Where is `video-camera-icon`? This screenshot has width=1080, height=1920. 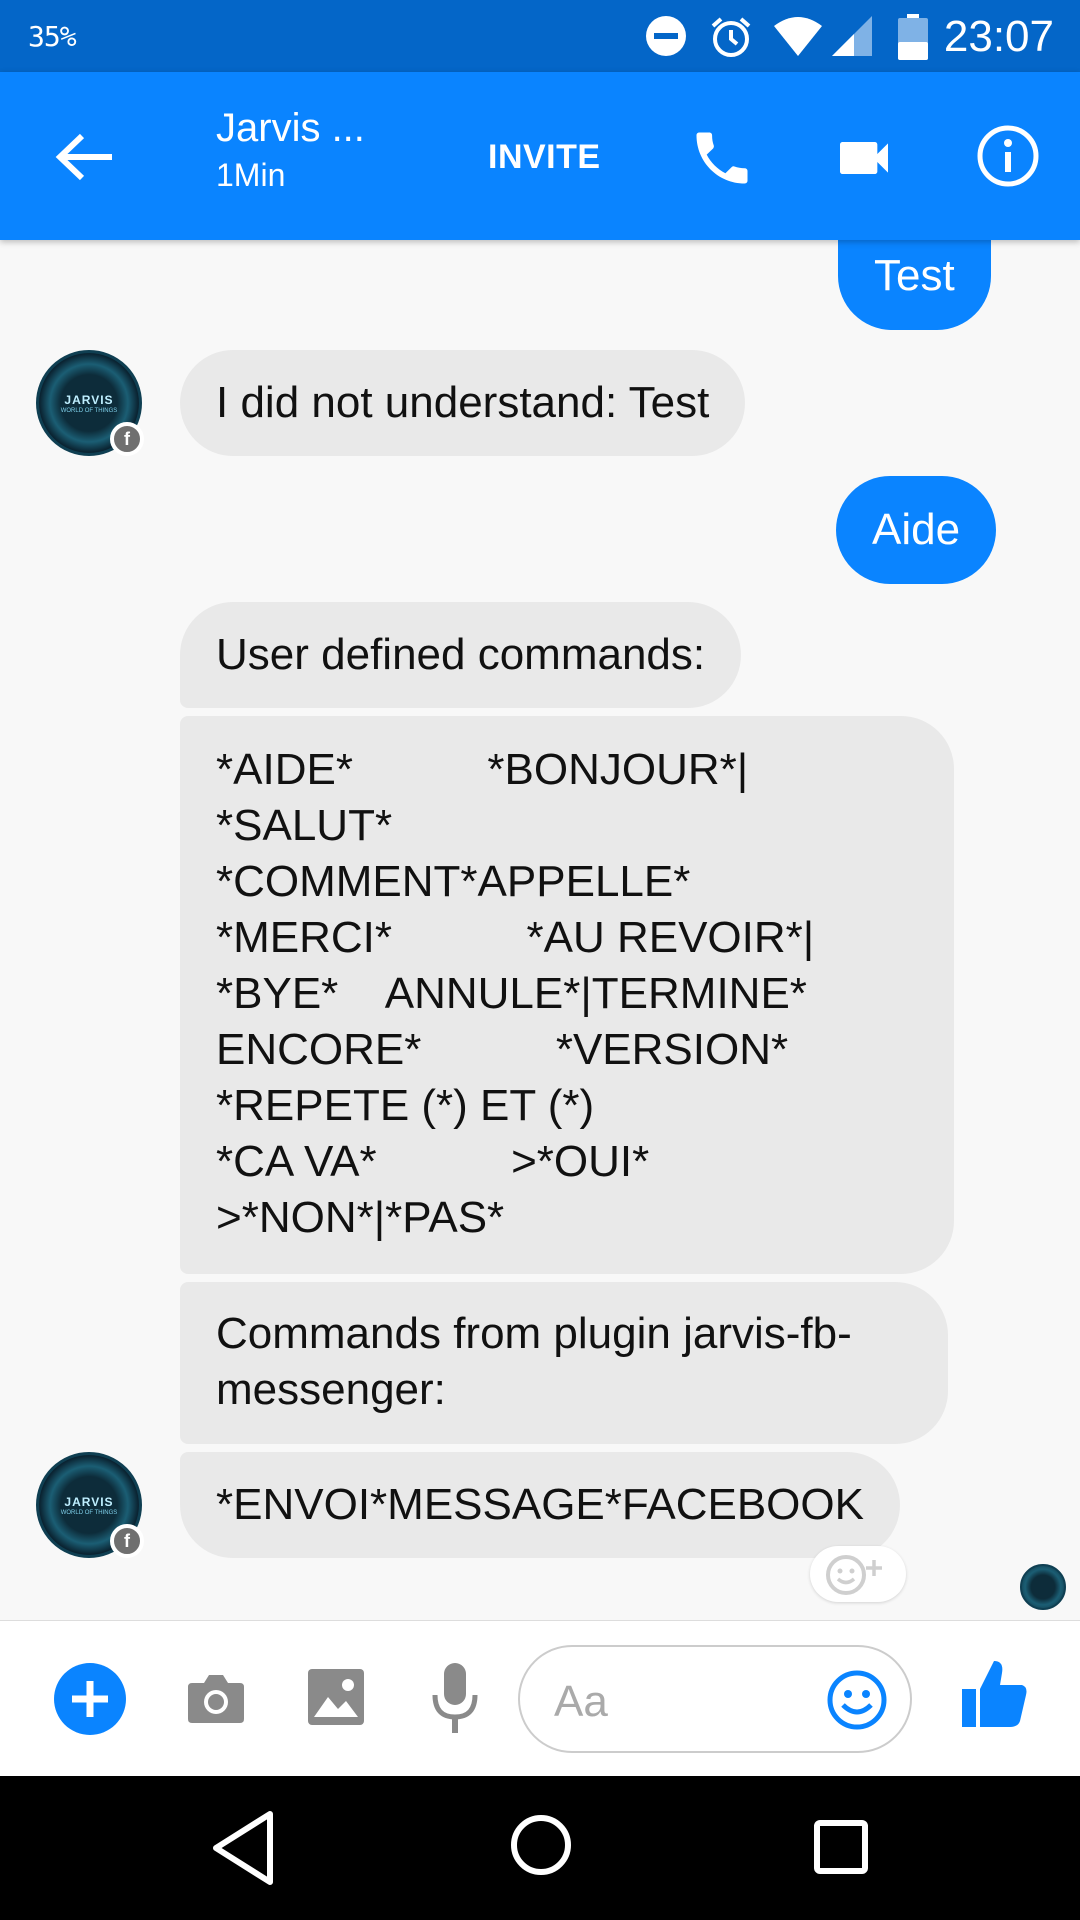
video-camera-icon is located at coordinates (864, 158).